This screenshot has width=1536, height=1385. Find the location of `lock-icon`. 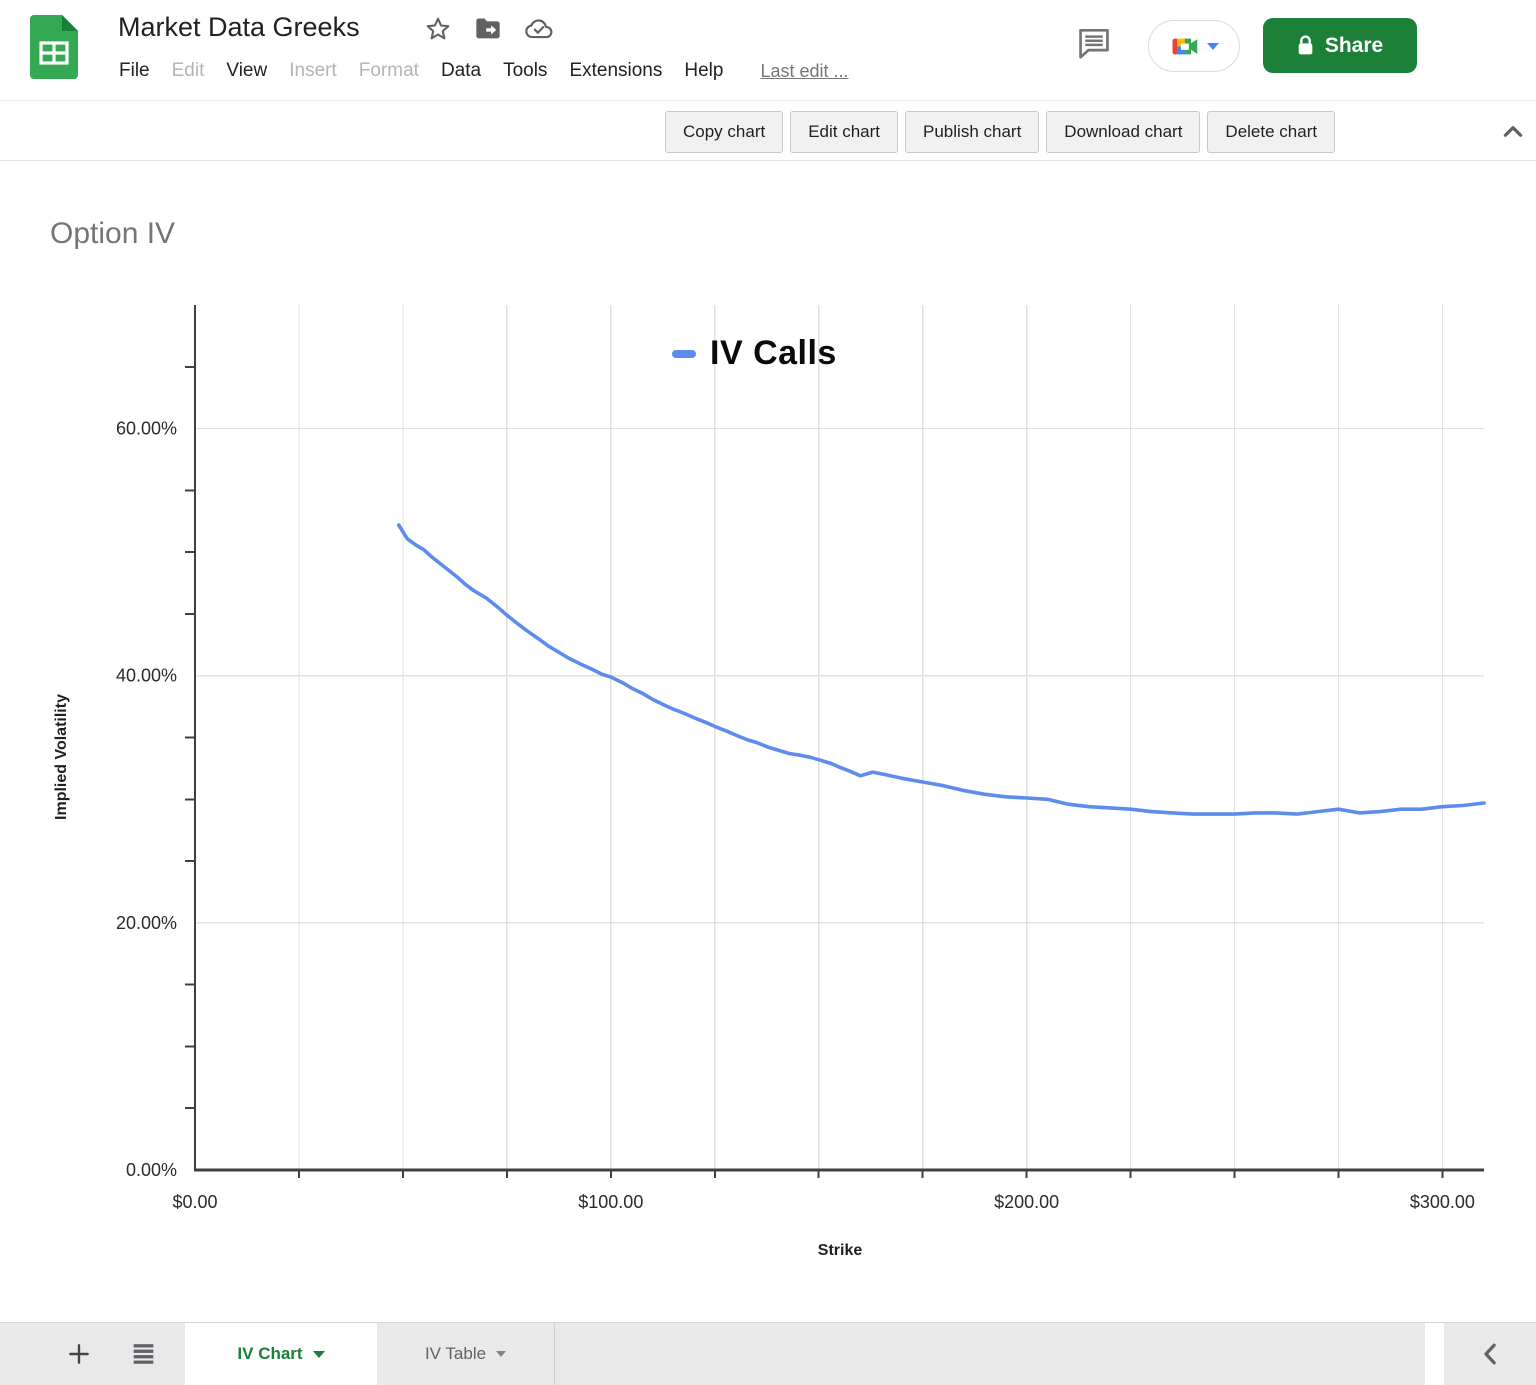

lock-icon is located at coordinates (1305, 45).